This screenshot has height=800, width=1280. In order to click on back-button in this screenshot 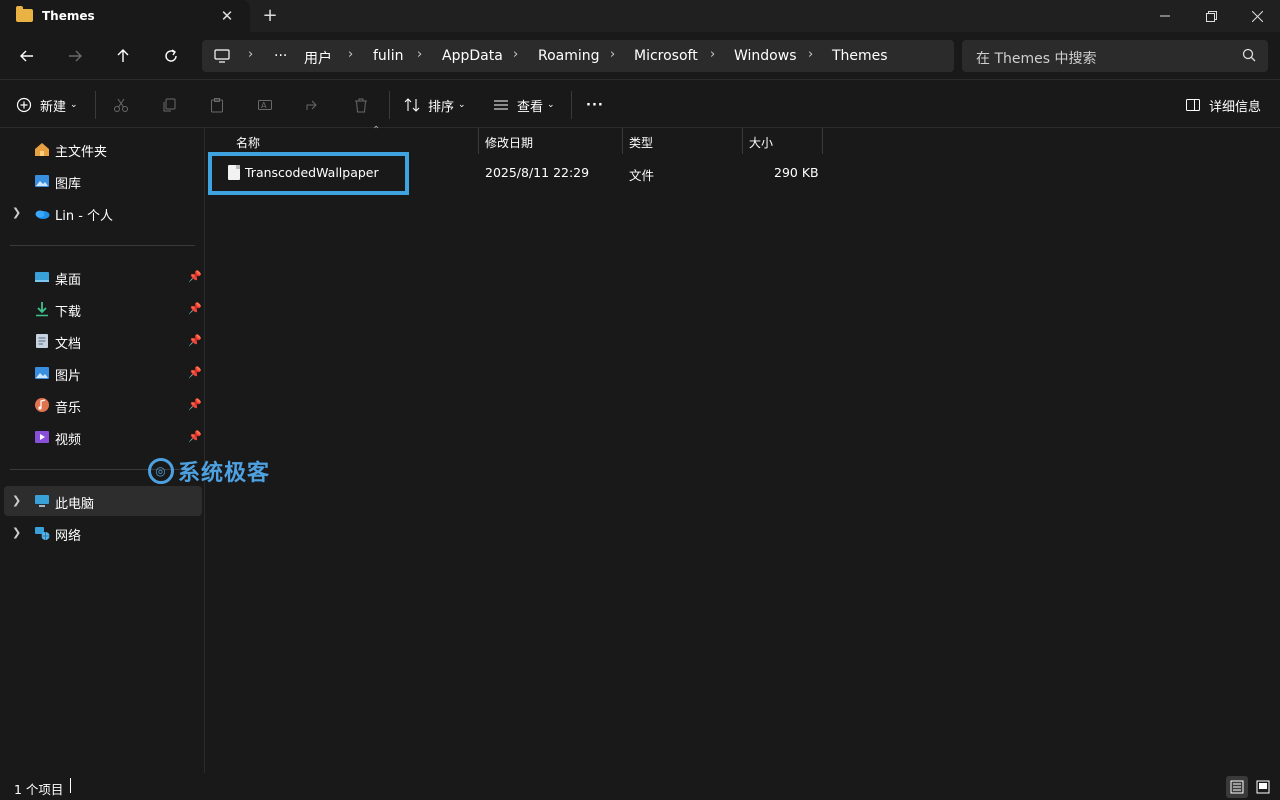, I will do `click(27, 56)`.